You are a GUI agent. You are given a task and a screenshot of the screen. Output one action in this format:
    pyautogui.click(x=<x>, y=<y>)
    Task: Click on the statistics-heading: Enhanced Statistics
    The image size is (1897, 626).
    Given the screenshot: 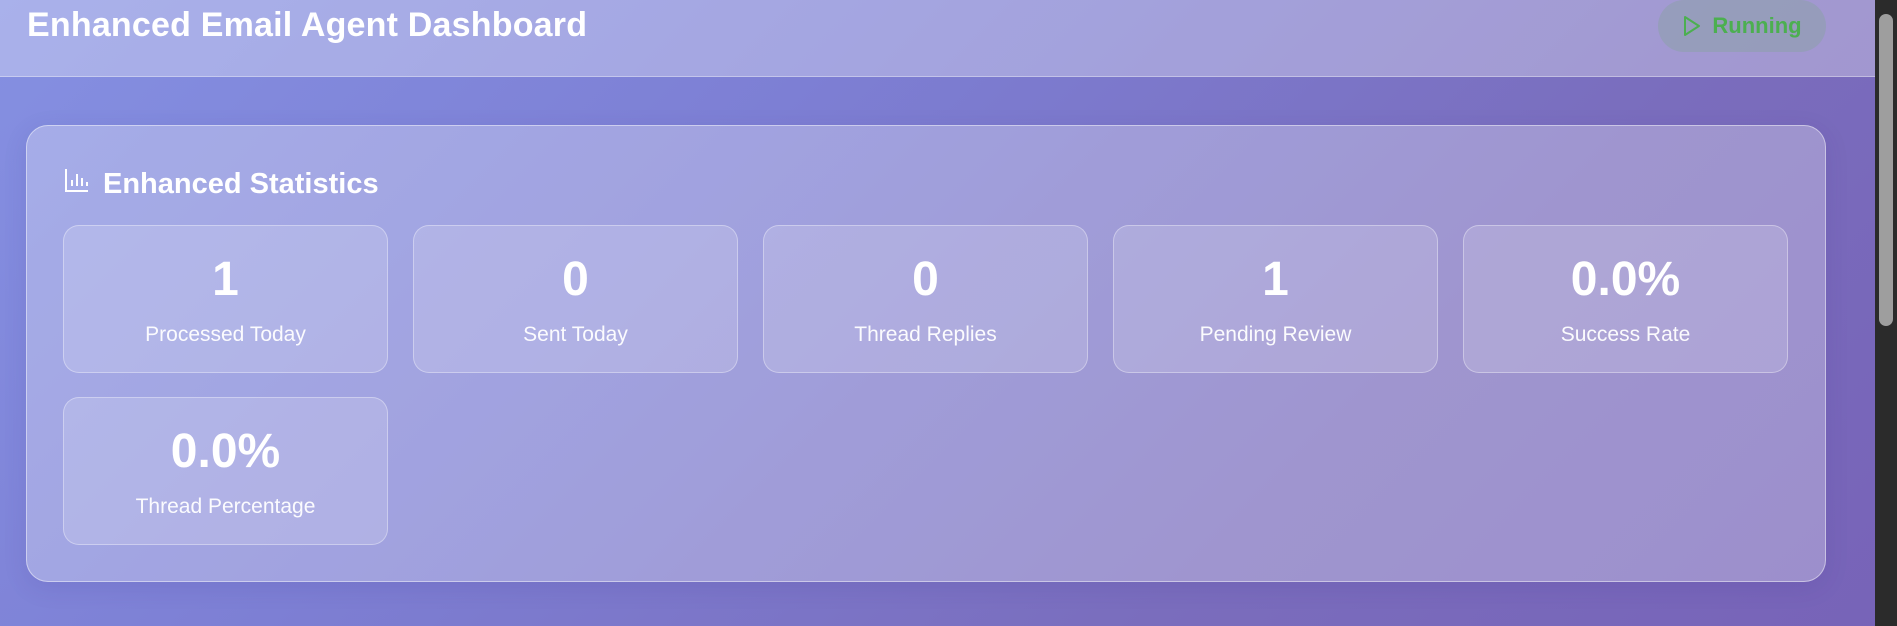 What is the action you would take?
    pyautogui.click(x=221, y=184)
    